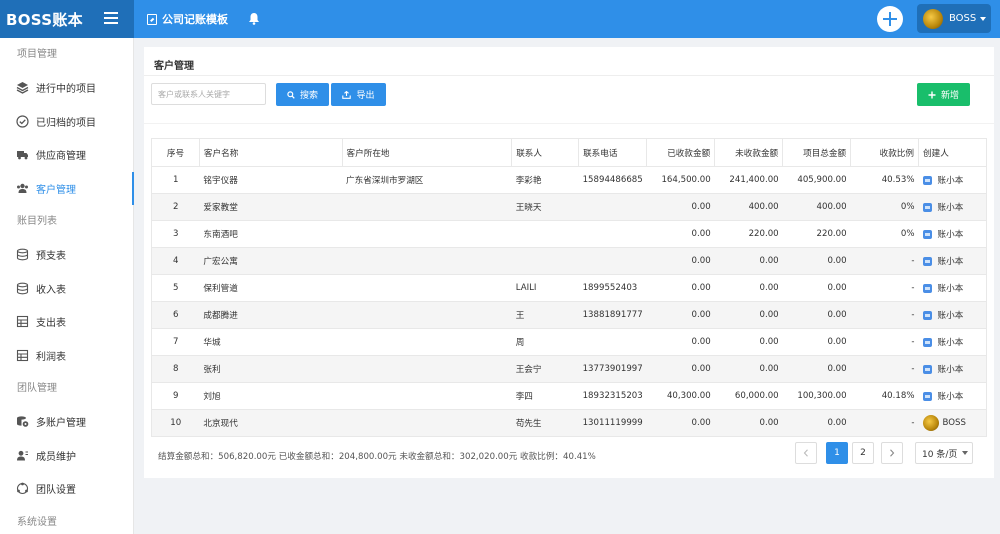 Image resolution: width=1000 pixels, height=534 pixels. What do you see at coordinates (569, 315) in the screenshot?
I see `table-row: 6 成都腾进王 13881891777 0.00 0.00 0.00- 账小本` at bounding box center [569, 315].